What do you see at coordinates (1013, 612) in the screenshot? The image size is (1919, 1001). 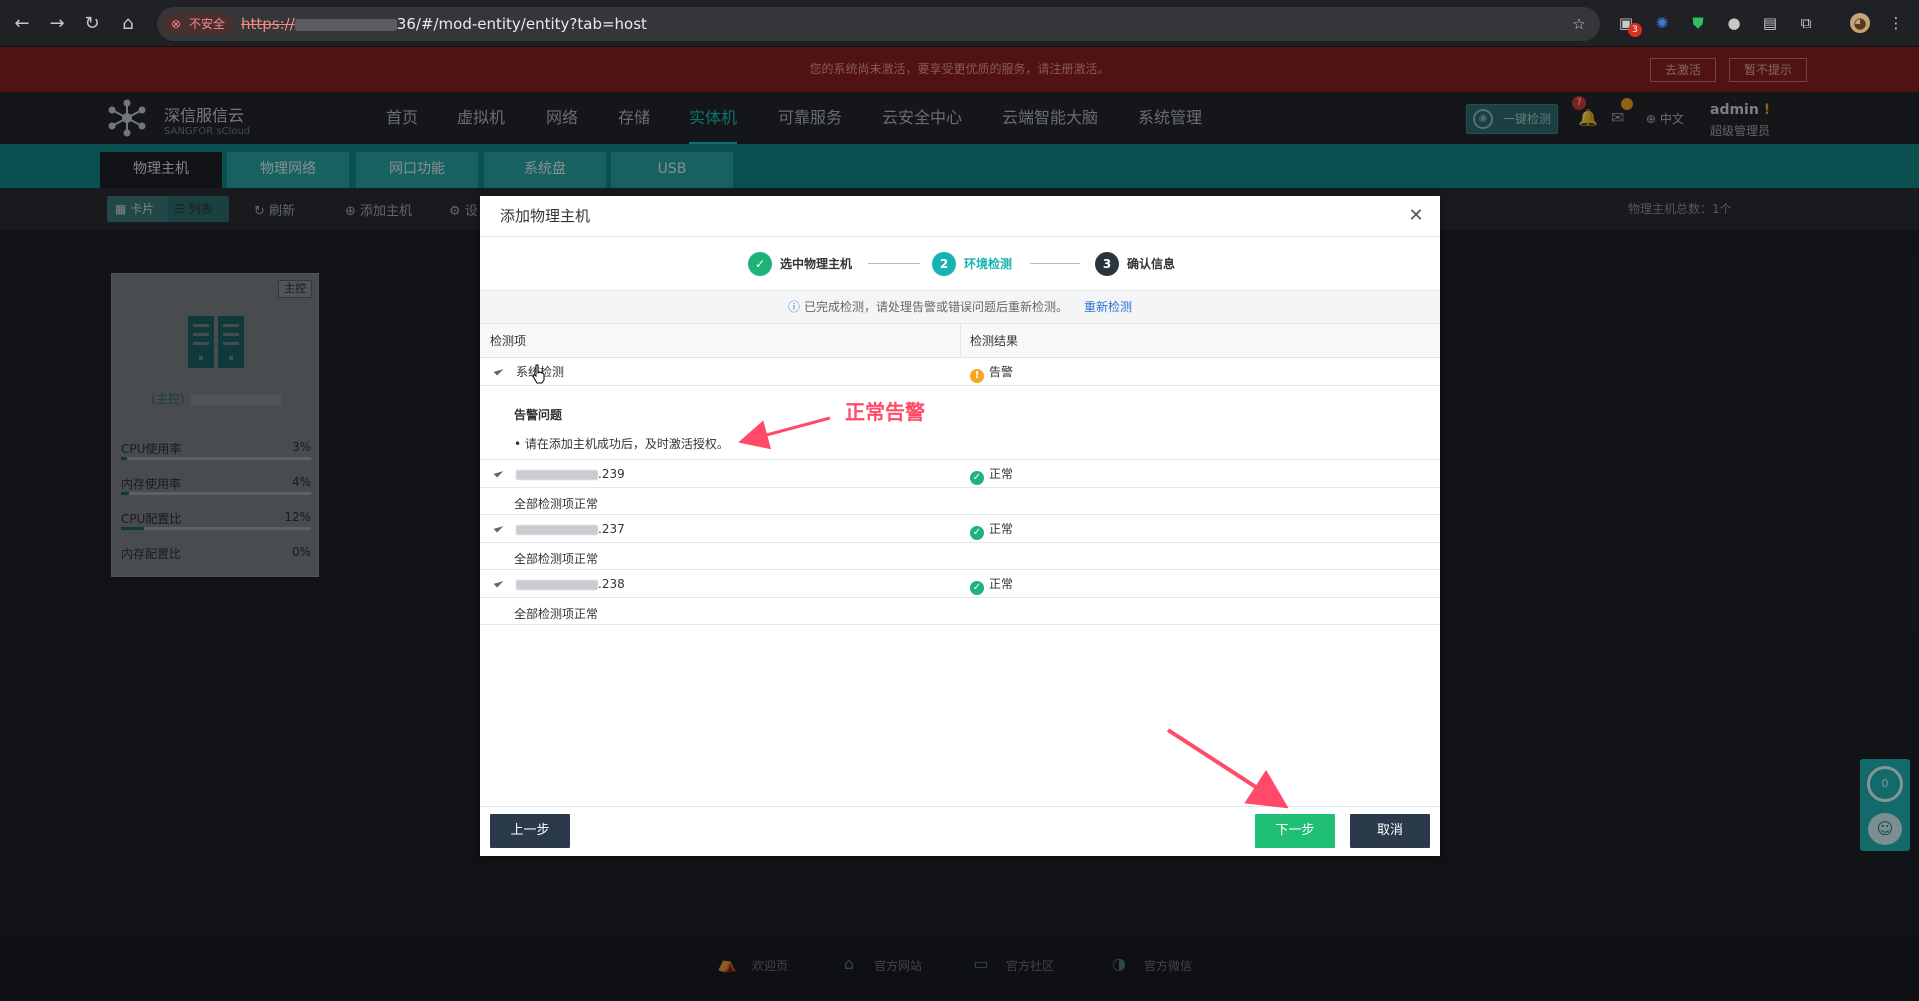 I see `annotation-arrows` at bounding box center [1013, 612].